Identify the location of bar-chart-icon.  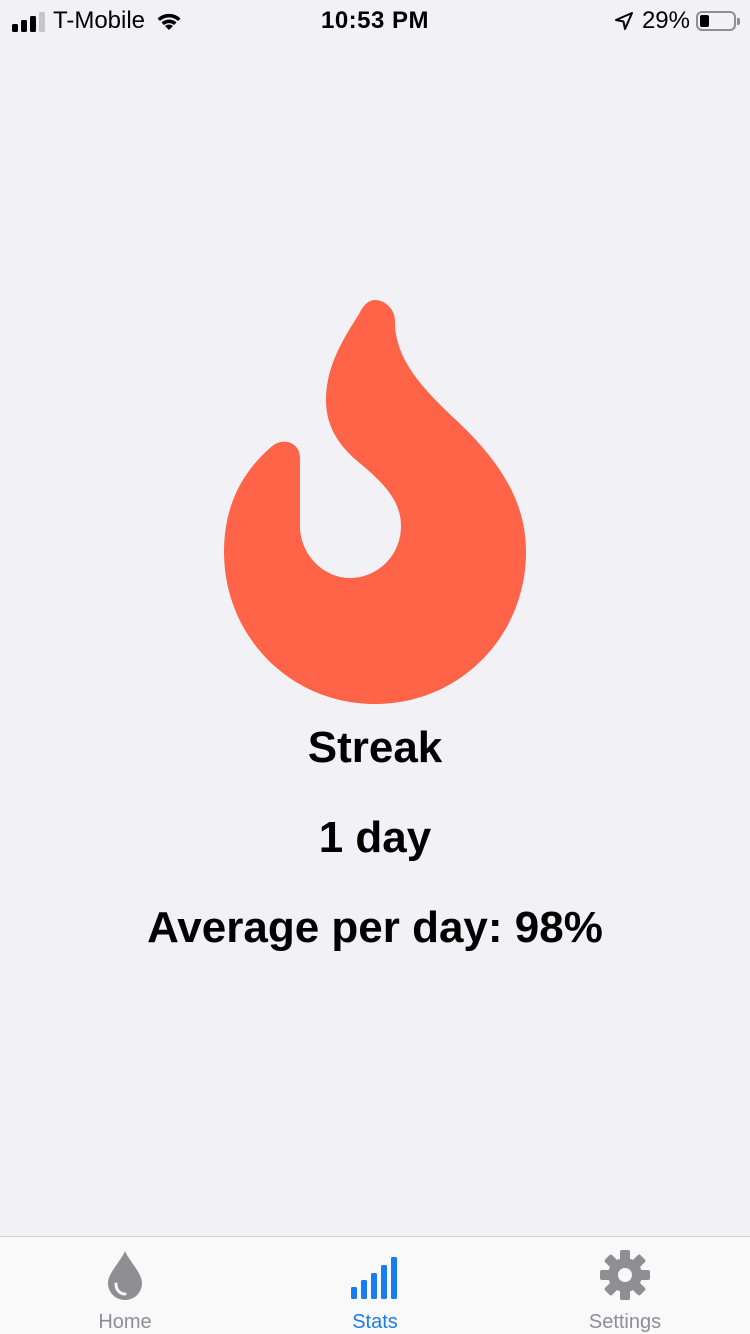
(374, 1278).